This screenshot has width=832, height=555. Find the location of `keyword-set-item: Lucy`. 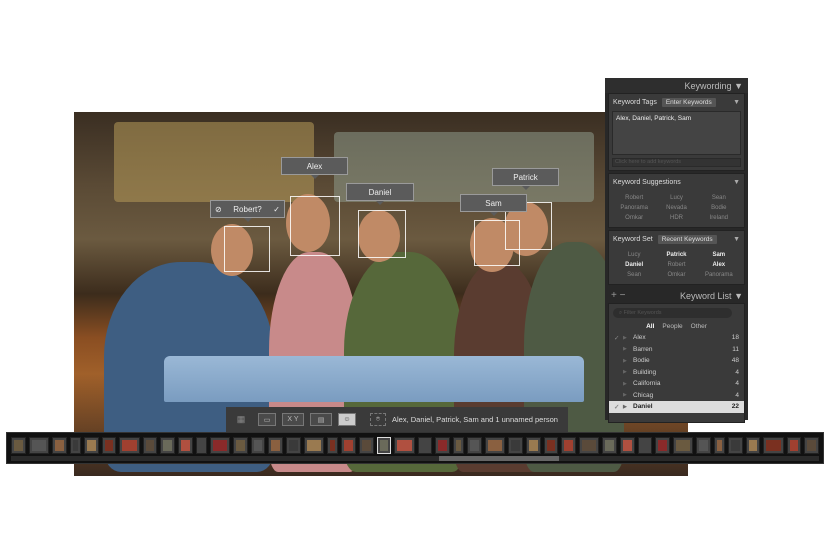

keyword-set-item: Lucy is located at coordinates (634, 255).